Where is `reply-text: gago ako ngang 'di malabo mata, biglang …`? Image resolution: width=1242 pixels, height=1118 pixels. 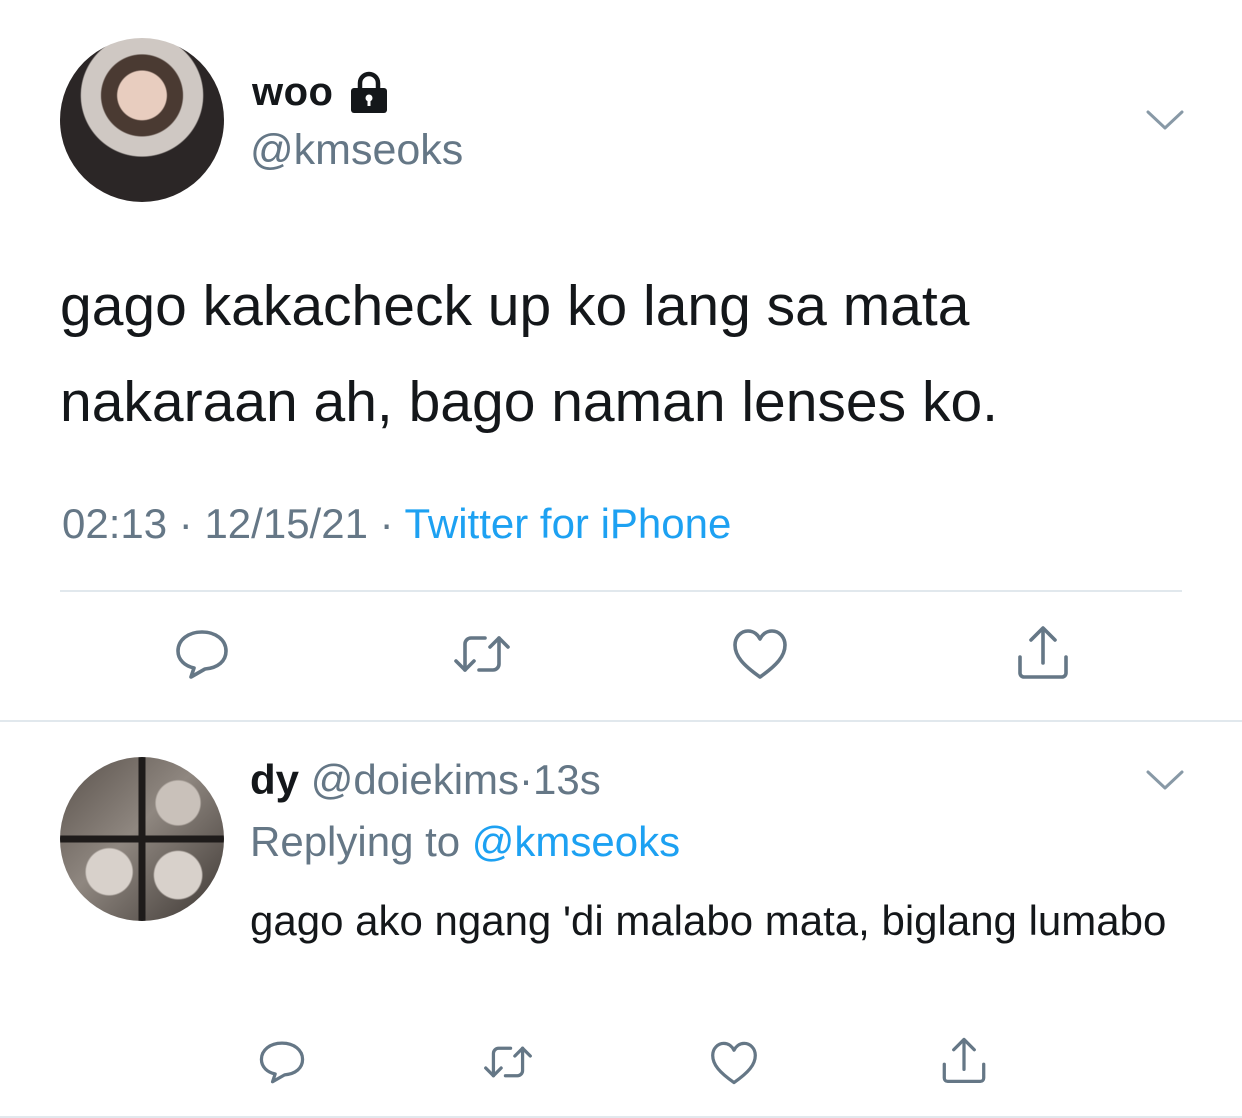
reply-text: gago ako ngang 'di malabo mata, biglang … is located at coordinates (708, 920).